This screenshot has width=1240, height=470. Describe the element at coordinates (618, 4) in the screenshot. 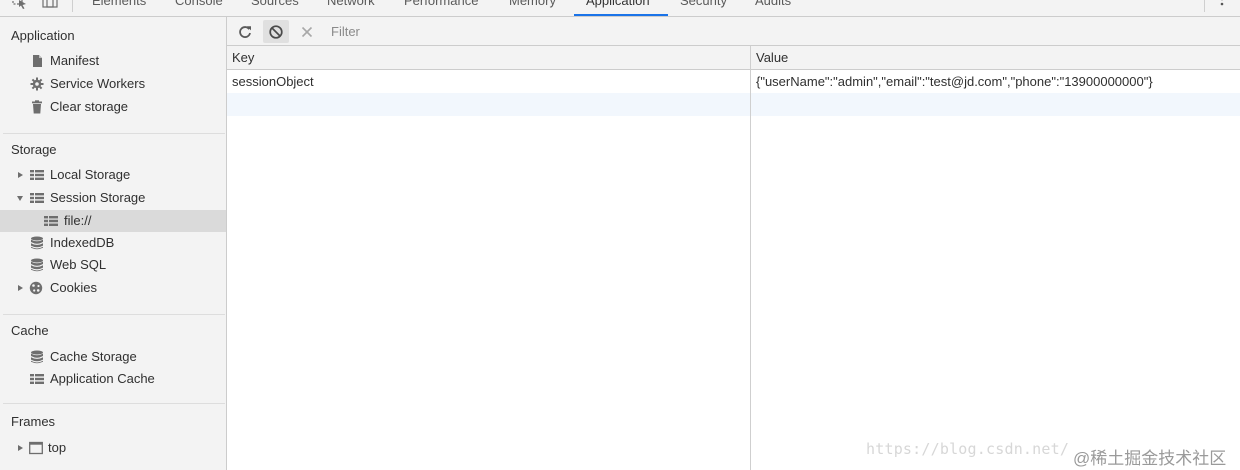

I see `tab-application: Application` at that location.